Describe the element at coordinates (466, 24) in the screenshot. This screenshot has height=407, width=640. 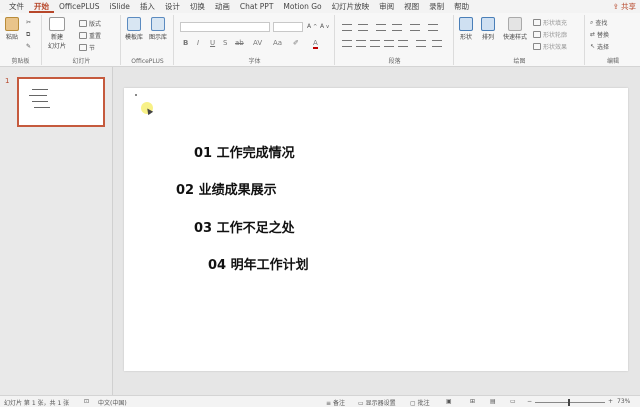
I see `shapes-icon` at that location.